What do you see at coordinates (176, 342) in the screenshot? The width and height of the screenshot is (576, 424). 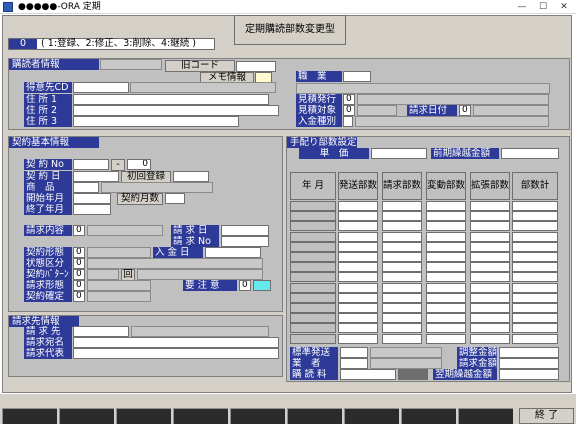 I see `billing-addressee-field` at bounding box center [176, 342].